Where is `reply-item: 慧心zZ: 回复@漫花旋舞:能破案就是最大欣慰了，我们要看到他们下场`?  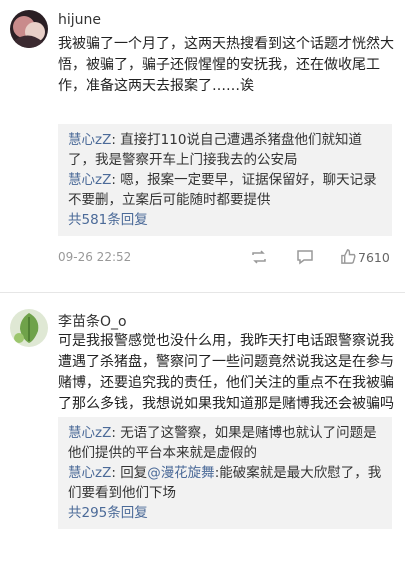
reply-item: 慧心zZ: 回复@漫花旋舞:能破案就是最大欣慰了，我们要看到他们下场 is located at coordinates (226, 483).